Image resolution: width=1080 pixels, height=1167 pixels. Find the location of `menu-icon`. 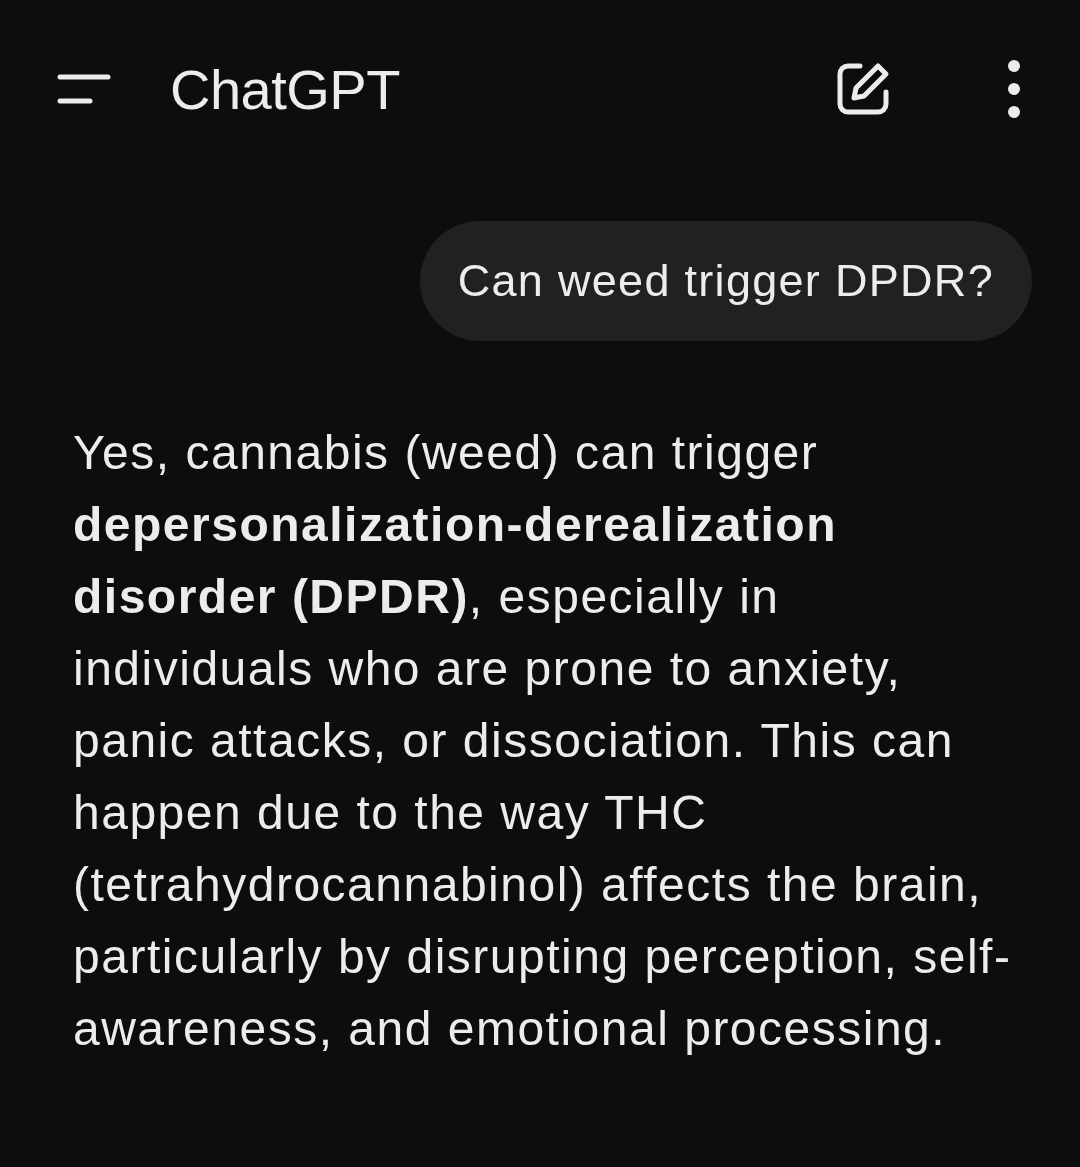

menu-icon is located at coordinates (84, 89).